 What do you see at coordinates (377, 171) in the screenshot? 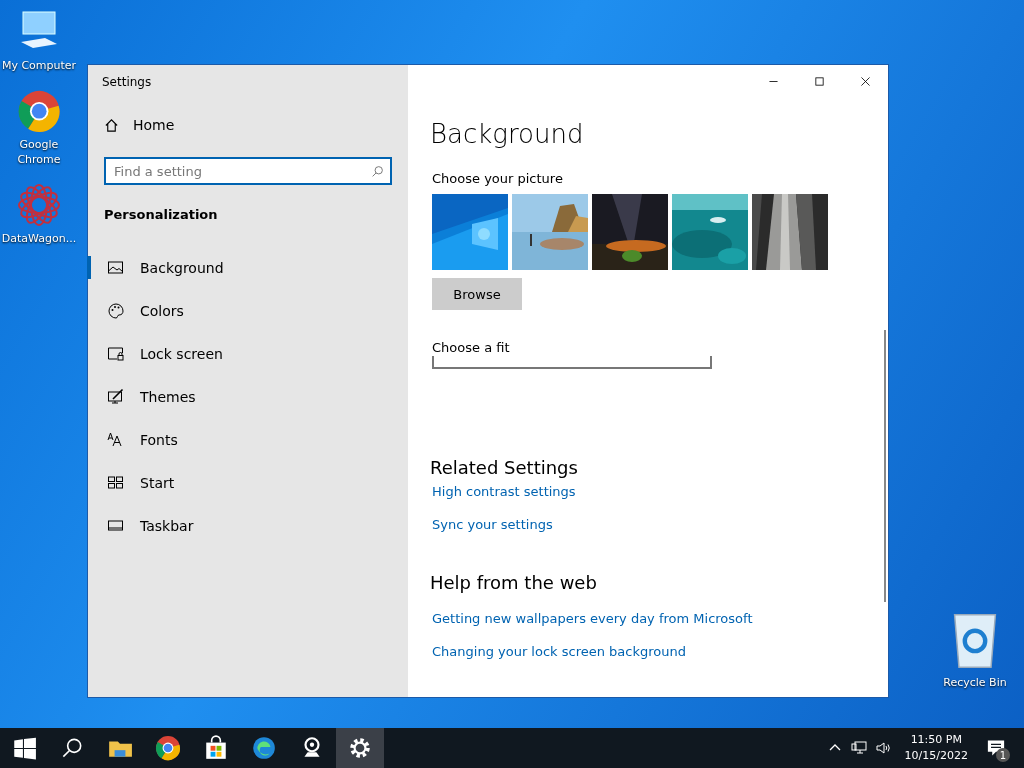
I see `search-icon` at bounding box center [377, 171].